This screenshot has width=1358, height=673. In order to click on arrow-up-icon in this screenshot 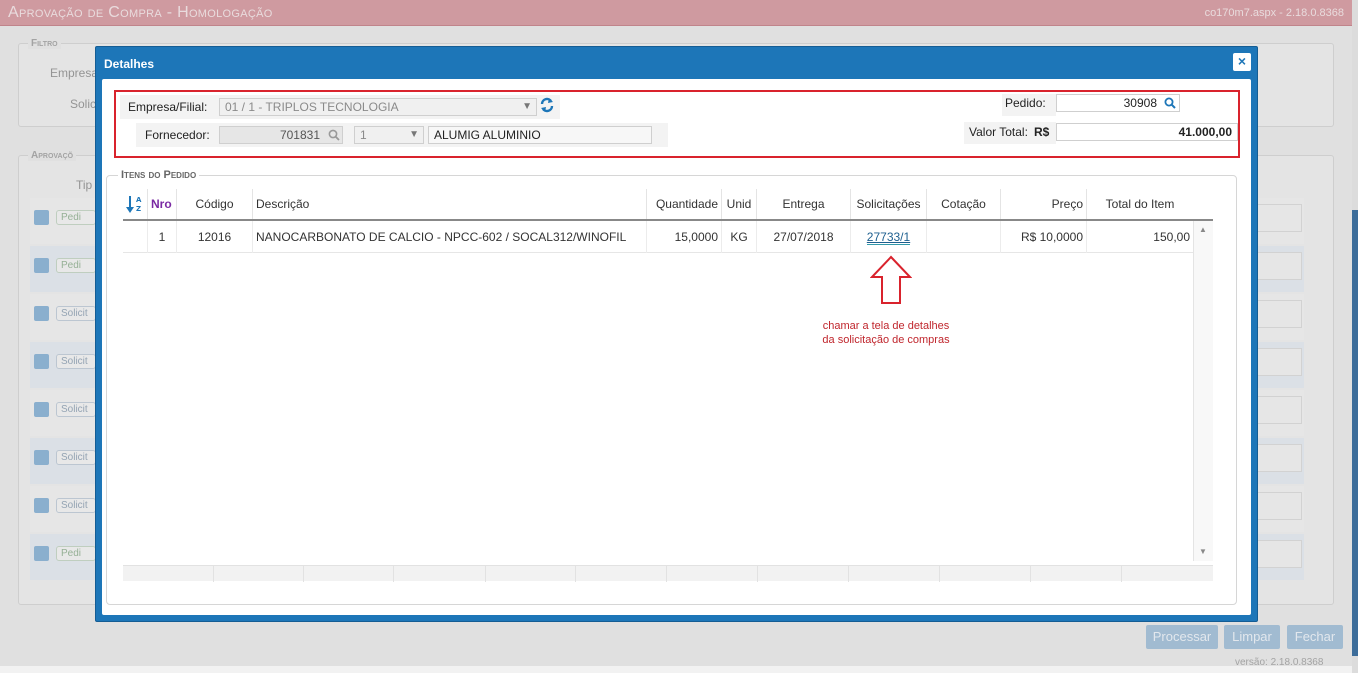, I will do `click(891, 279)`.